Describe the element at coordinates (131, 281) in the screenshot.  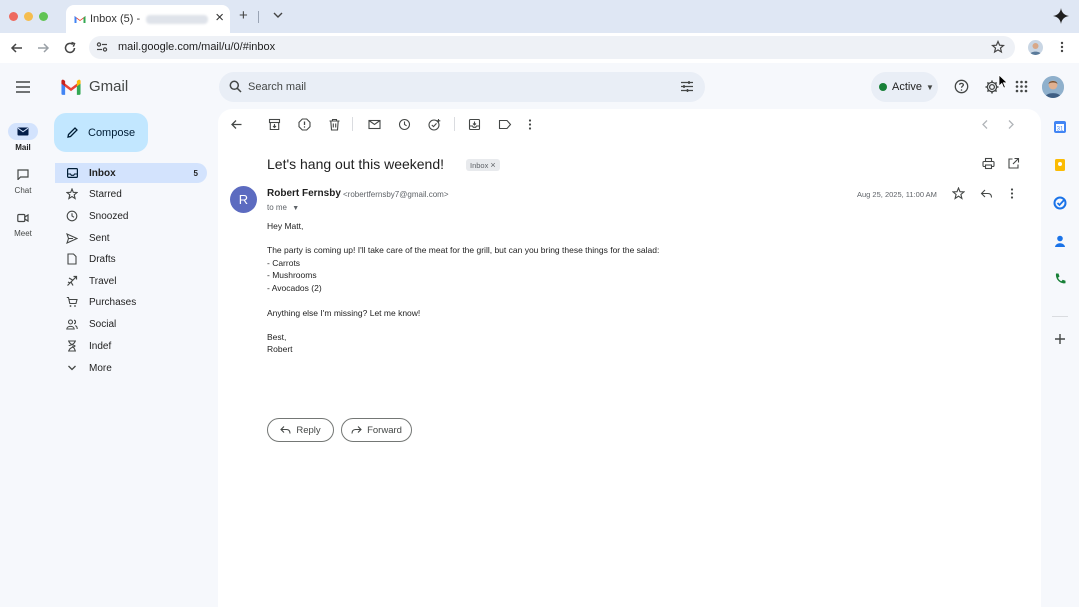
I see `sidebar-item-travel: Travel` at that location.